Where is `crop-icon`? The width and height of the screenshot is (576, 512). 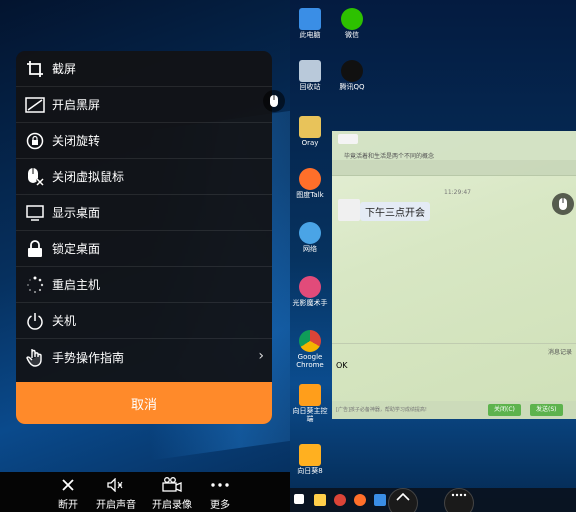
crop-icon is located at coordinates (35, 69).